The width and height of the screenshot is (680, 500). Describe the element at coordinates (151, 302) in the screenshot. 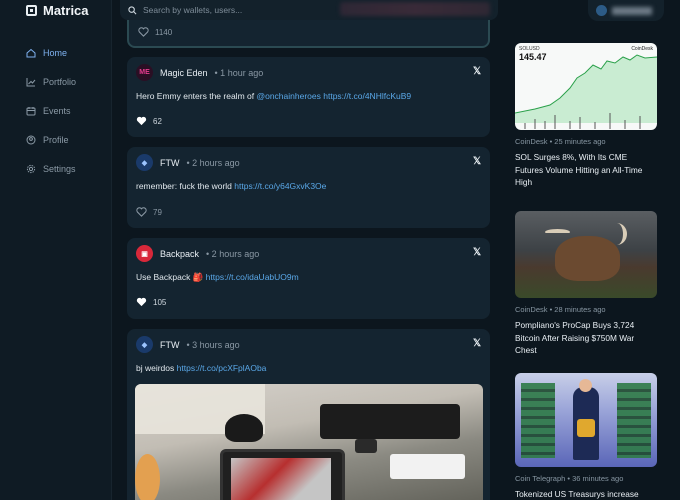

I see `like-button: 105` at that location.